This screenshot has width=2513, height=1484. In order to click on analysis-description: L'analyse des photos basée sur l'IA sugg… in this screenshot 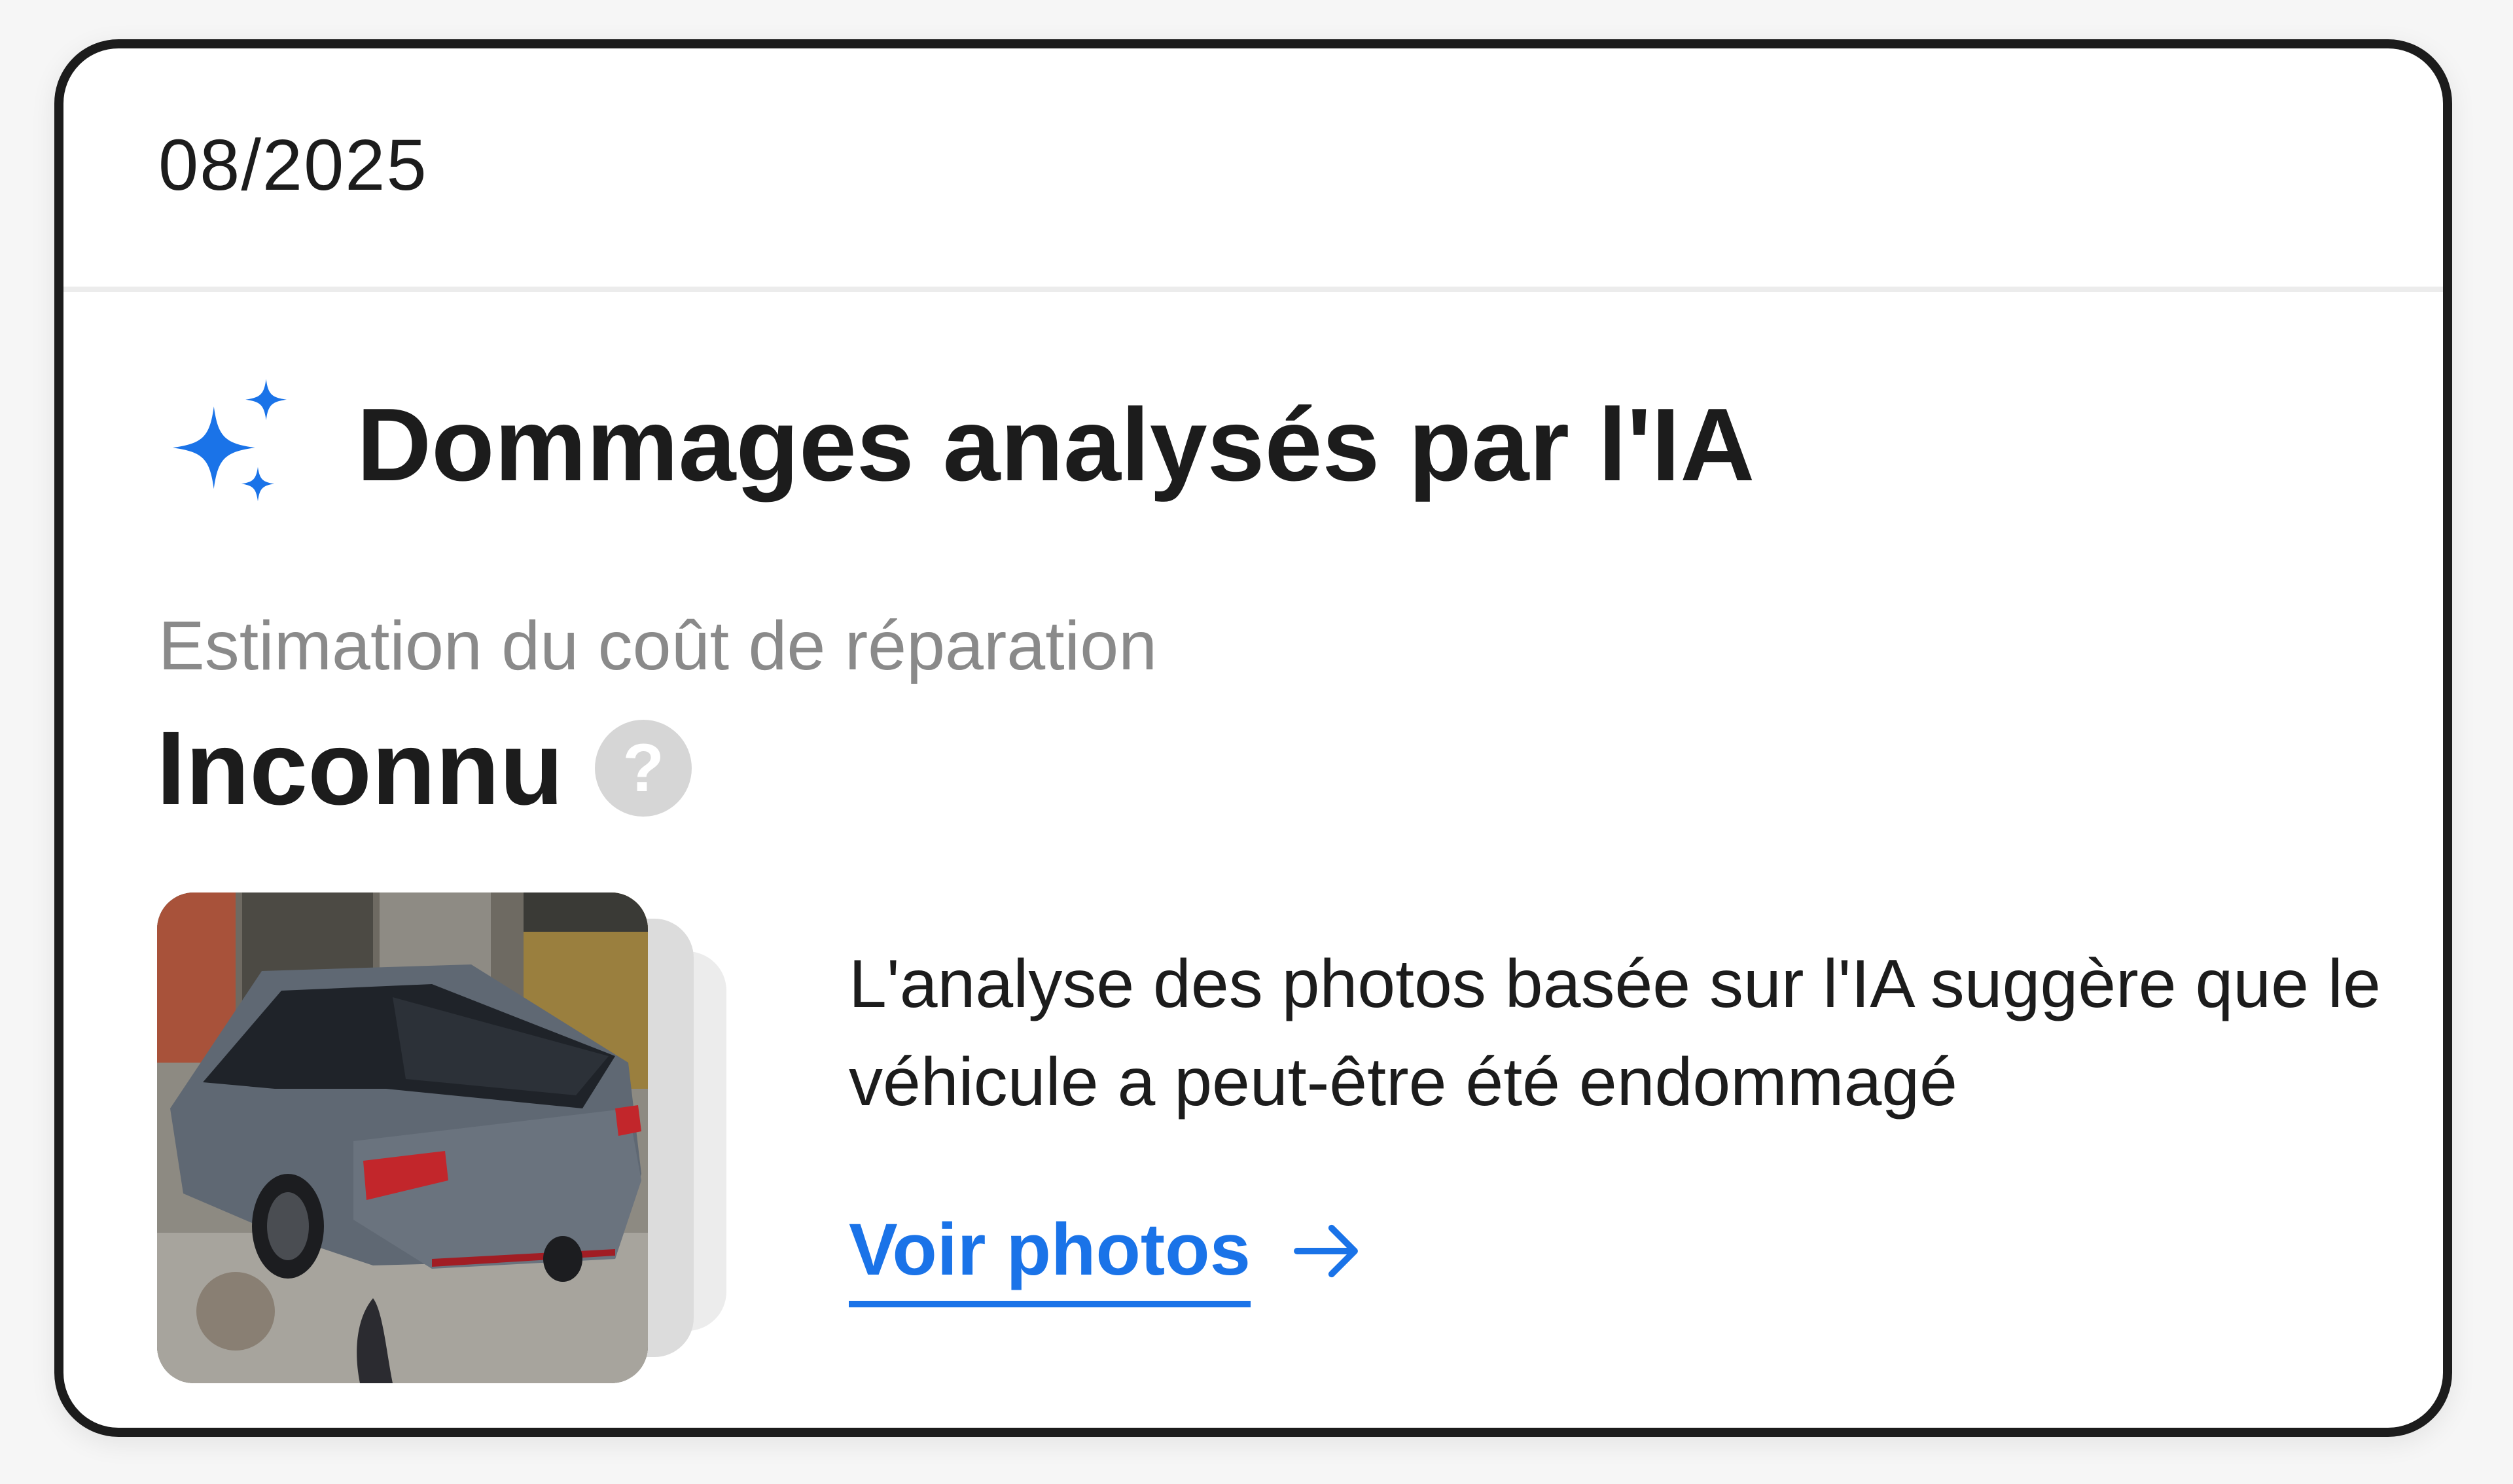, I will do `click(1615, 1033)`.